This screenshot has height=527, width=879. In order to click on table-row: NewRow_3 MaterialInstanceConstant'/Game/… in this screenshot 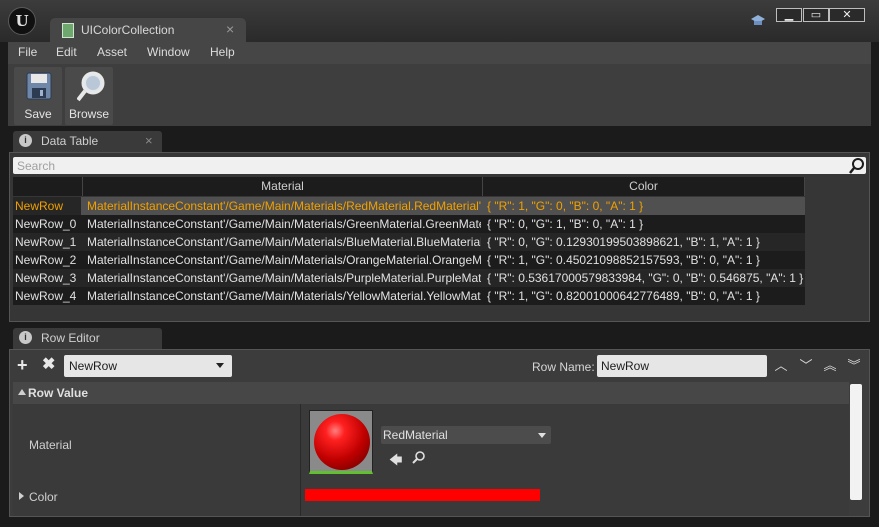, I will do `click(409, 278)`.